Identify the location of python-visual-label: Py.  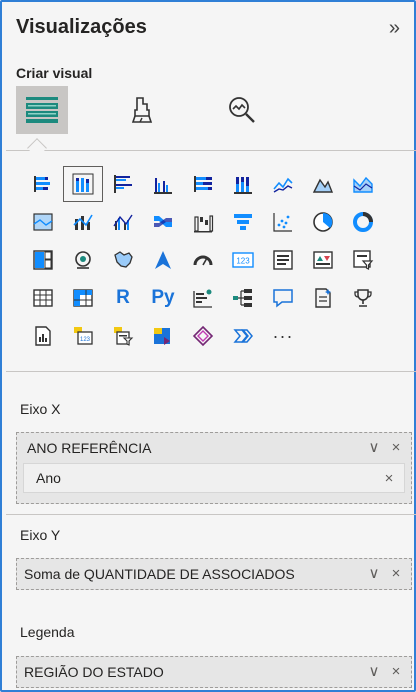
(163, 297).